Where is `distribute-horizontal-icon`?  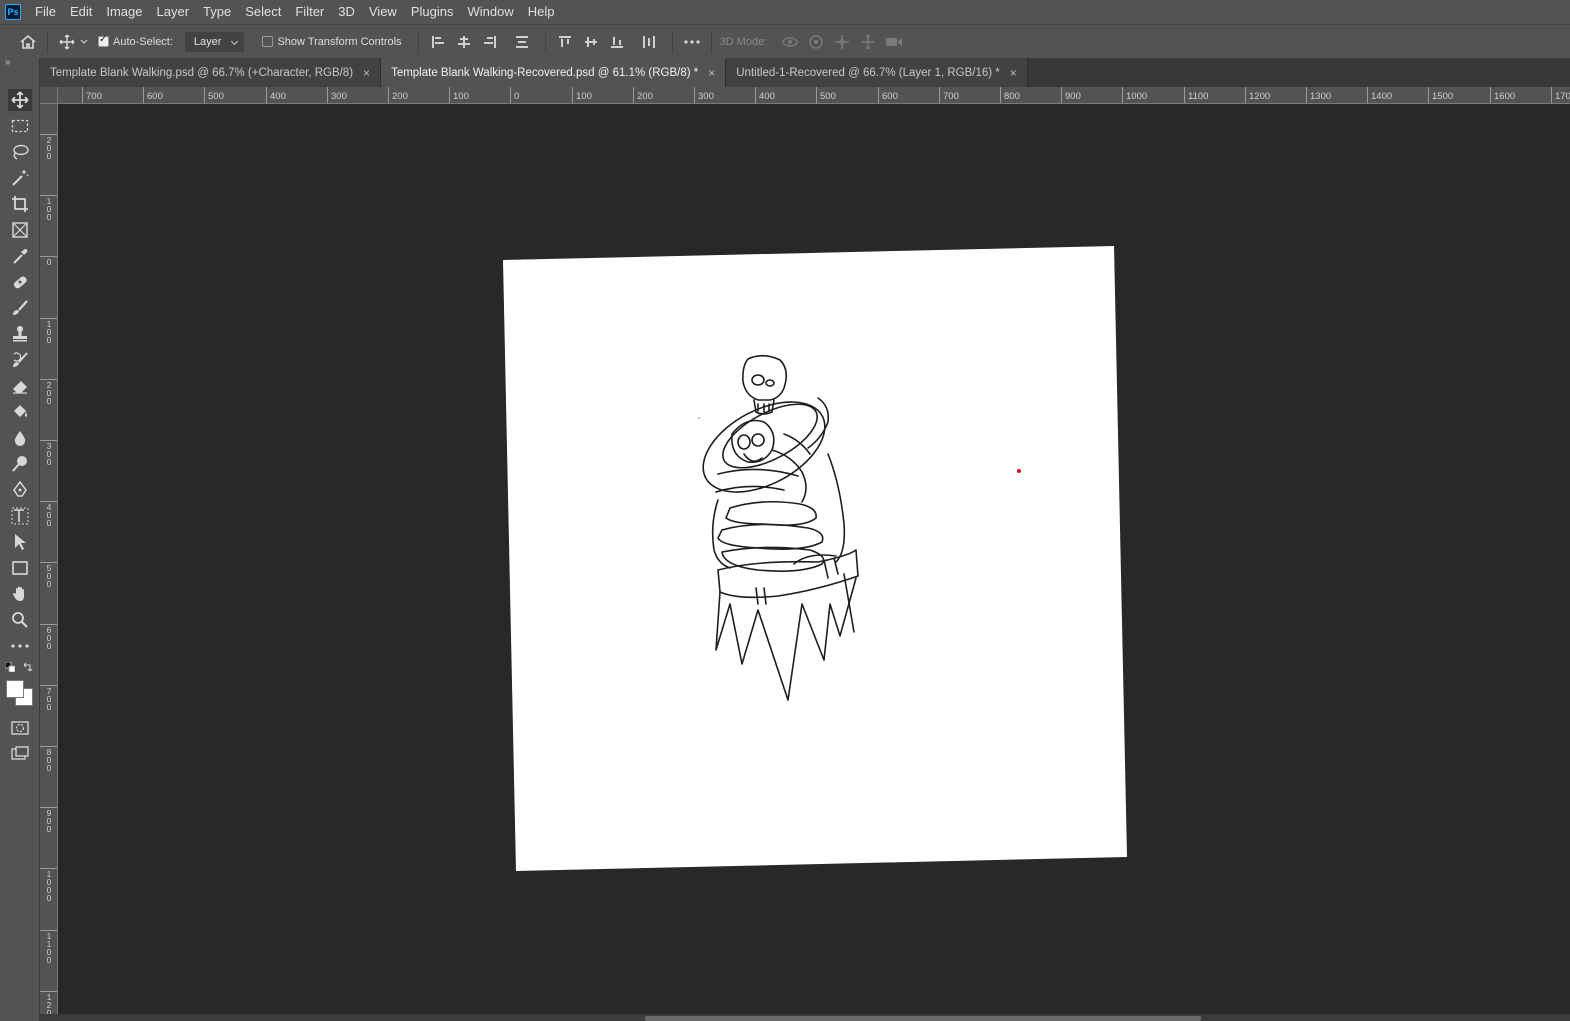
distribute-horizontal-icon is located at coordinates (649, 42).